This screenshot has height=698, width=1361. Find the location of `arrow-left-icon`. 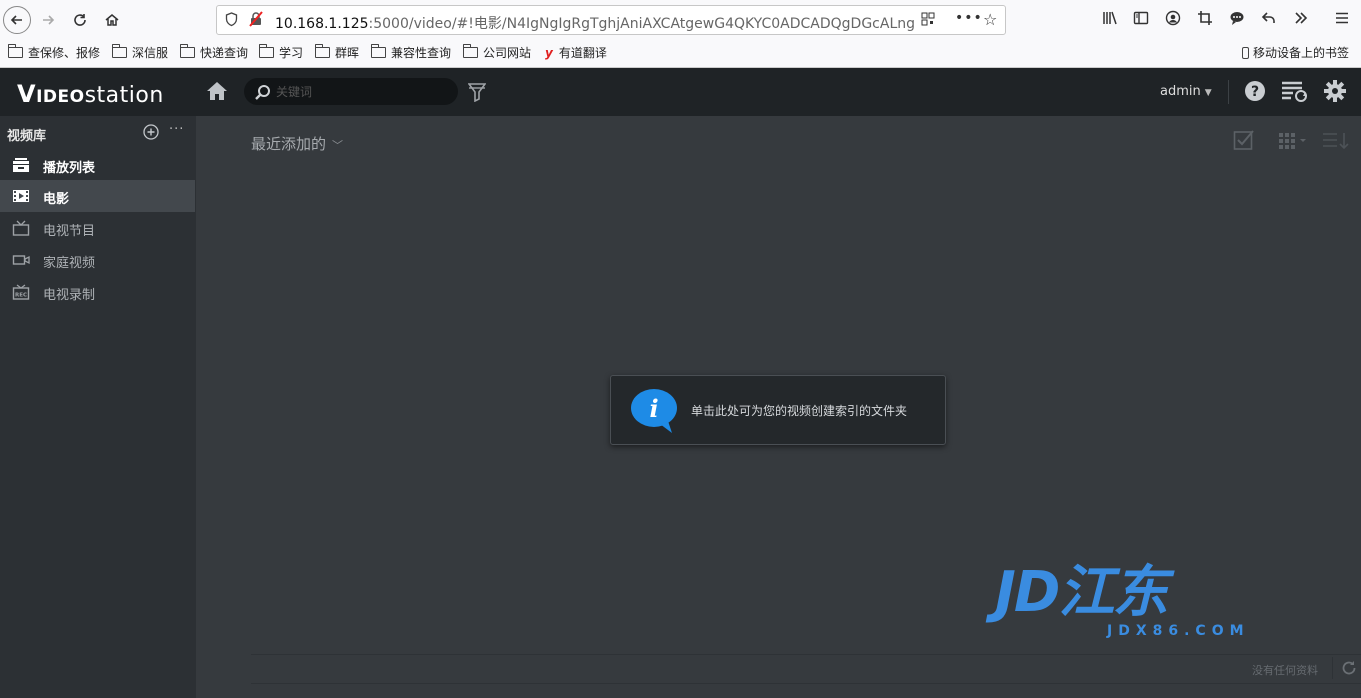

arrow-left-icon is located at coordinates (16, 20).